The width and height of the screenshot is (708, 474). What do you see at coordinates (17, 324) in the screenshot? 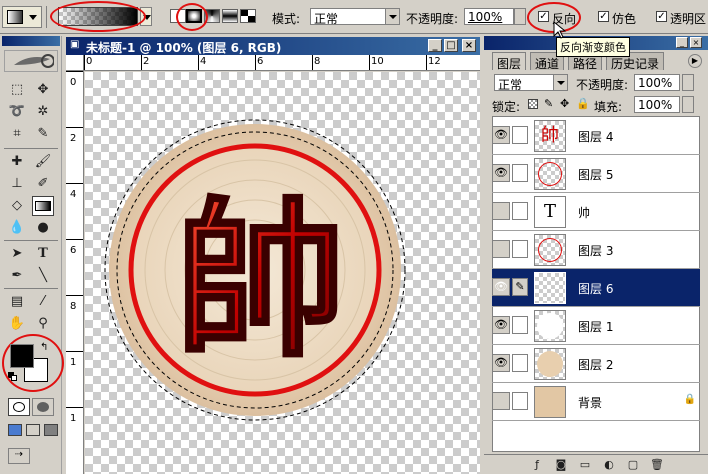
I see `hand-icon: ✋` at bounding box center [17, 324].